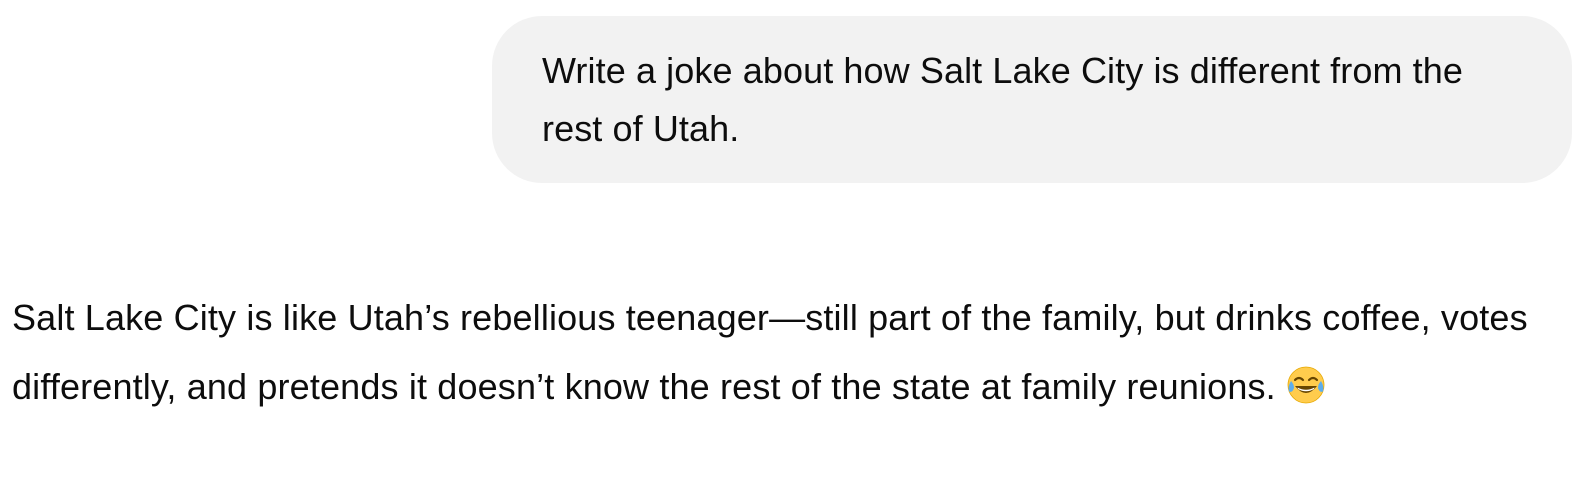  I want to click on face-with-tears-of-joy-icon, so click(1306, 381).